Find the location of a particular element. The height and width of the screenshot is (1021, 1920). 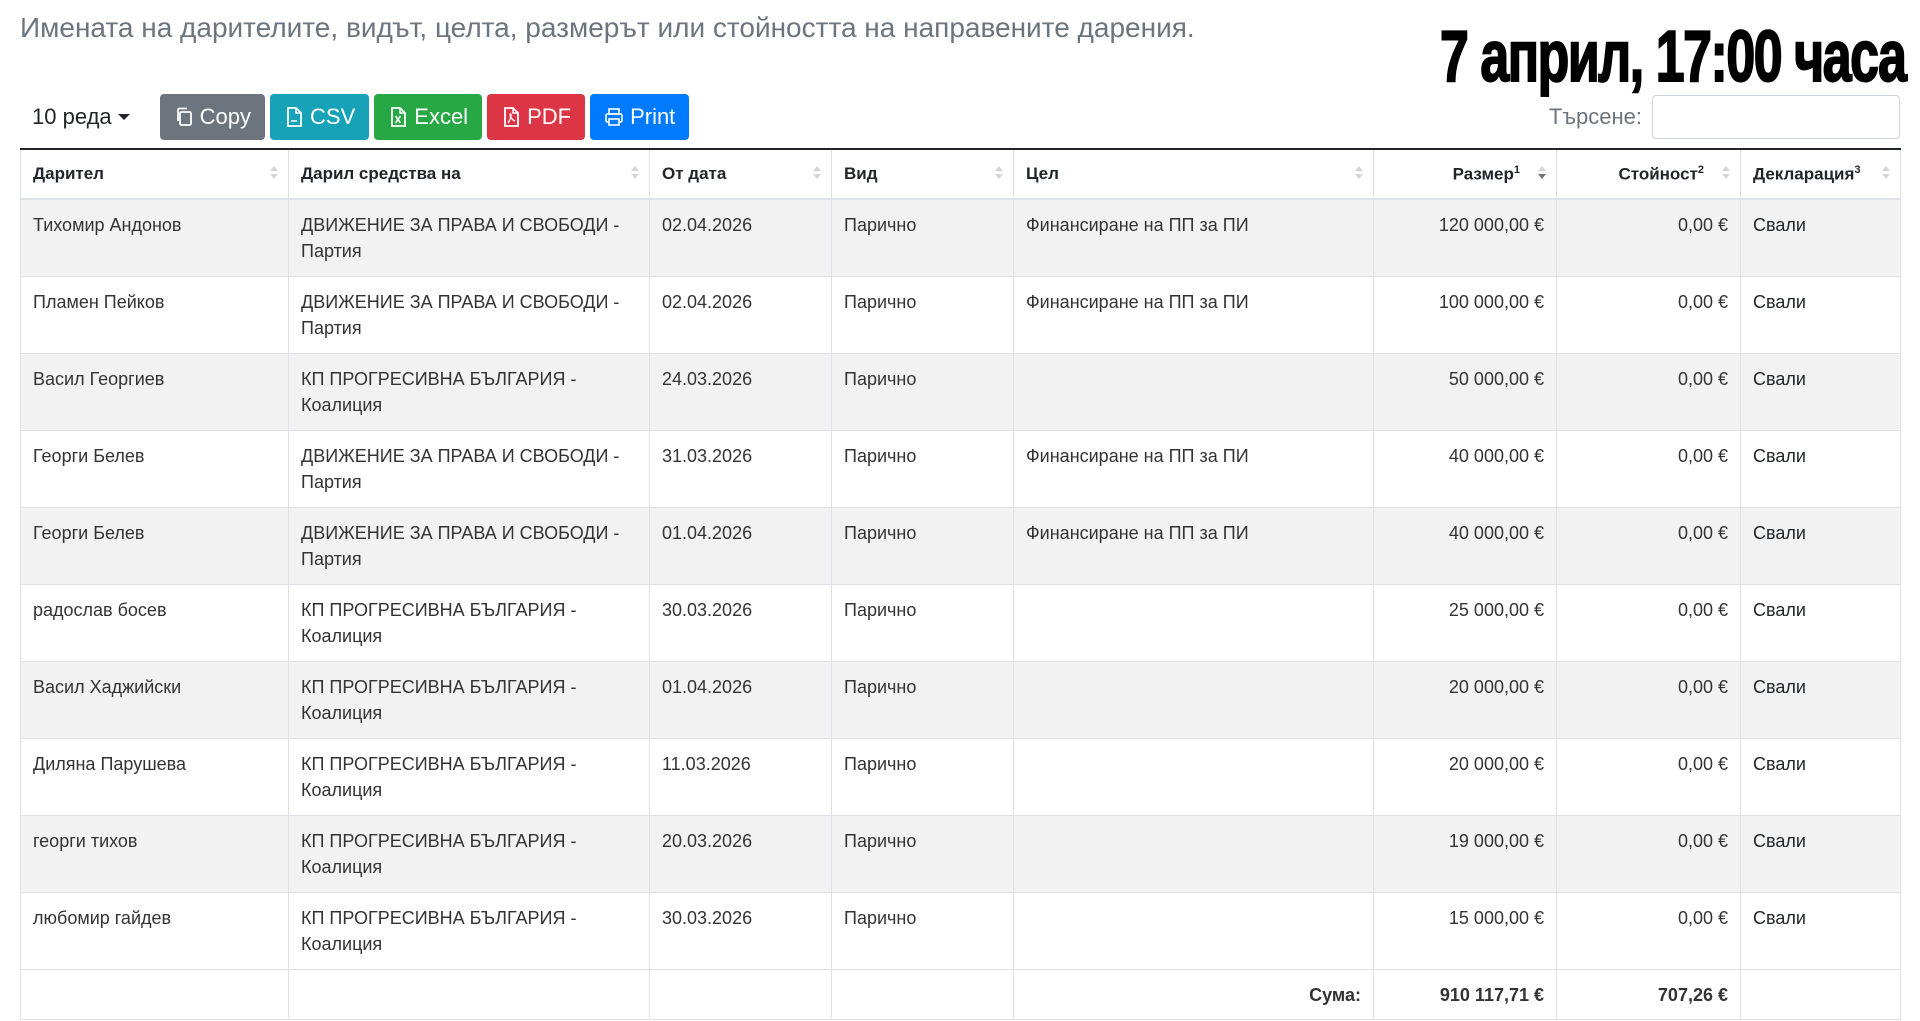

column-header-declaration: Декларация3 is located at coordinates (1820, 174).